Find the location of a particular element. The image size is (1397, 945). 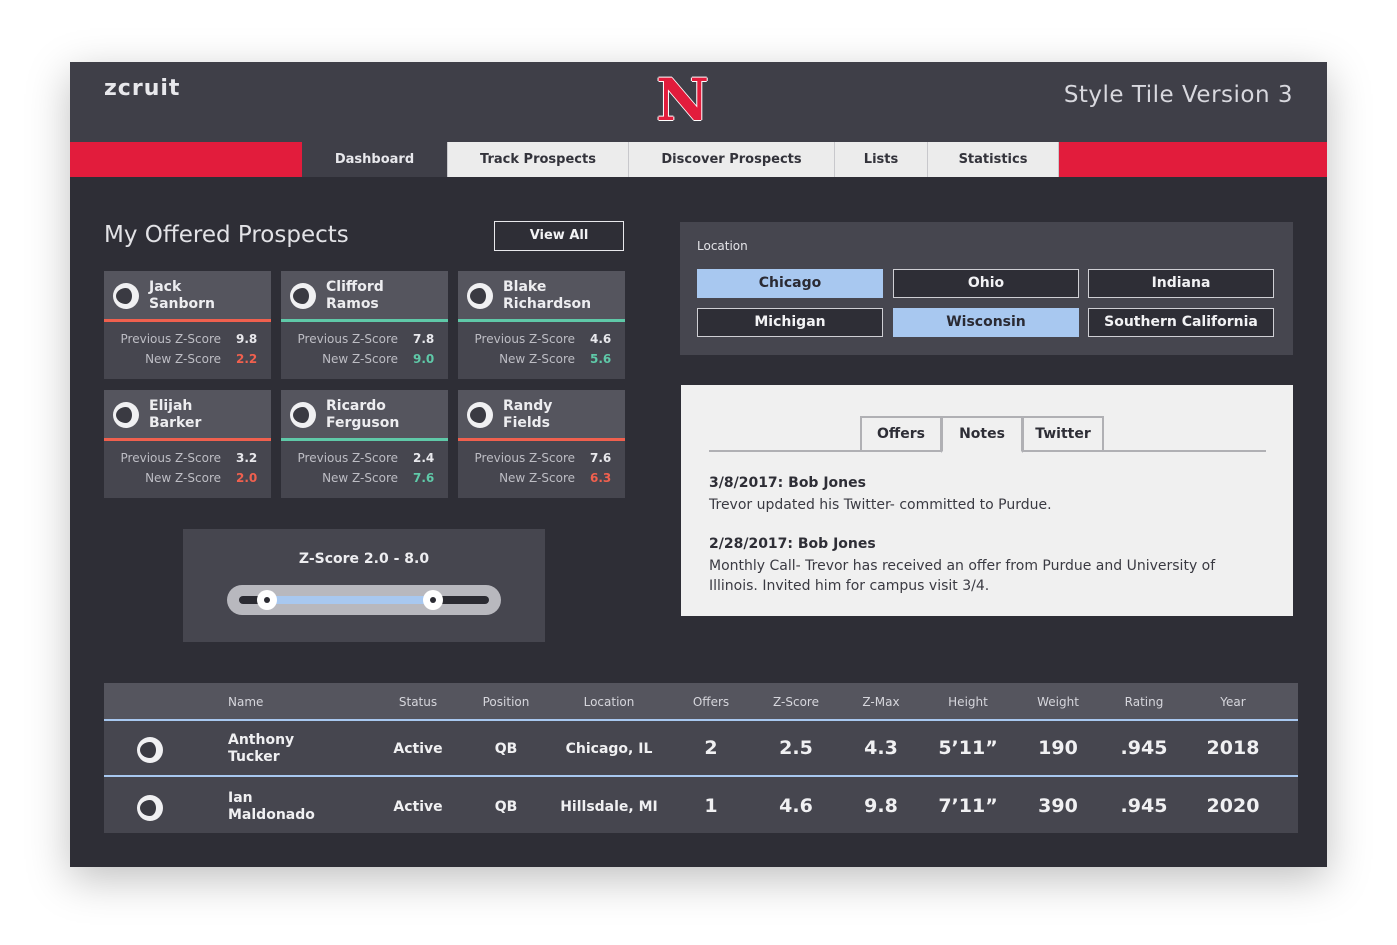

location-chicago-button: Chicago is located at coordinates (790, 283).